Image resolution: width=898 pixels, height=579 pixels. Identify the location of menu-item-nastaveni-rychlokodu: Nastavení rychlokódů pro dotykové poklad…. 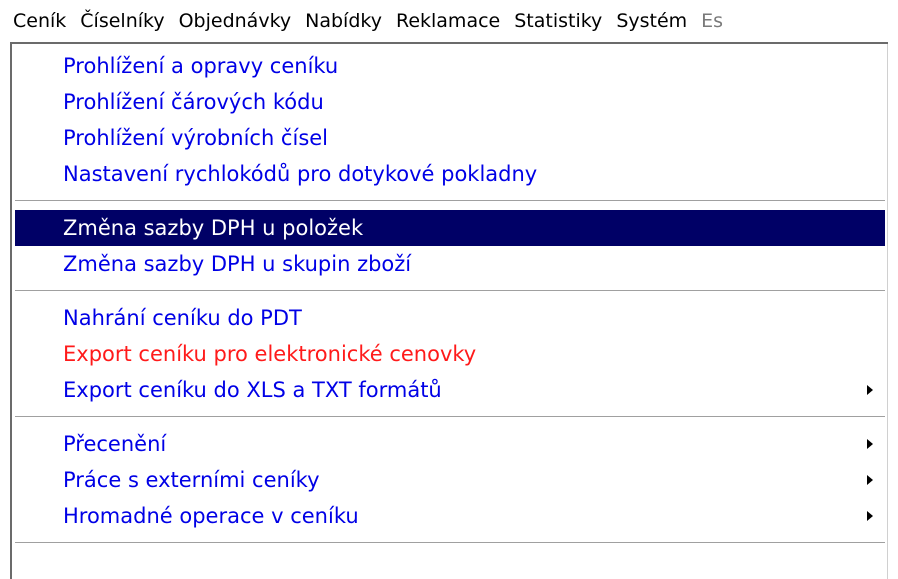
(450, 174).